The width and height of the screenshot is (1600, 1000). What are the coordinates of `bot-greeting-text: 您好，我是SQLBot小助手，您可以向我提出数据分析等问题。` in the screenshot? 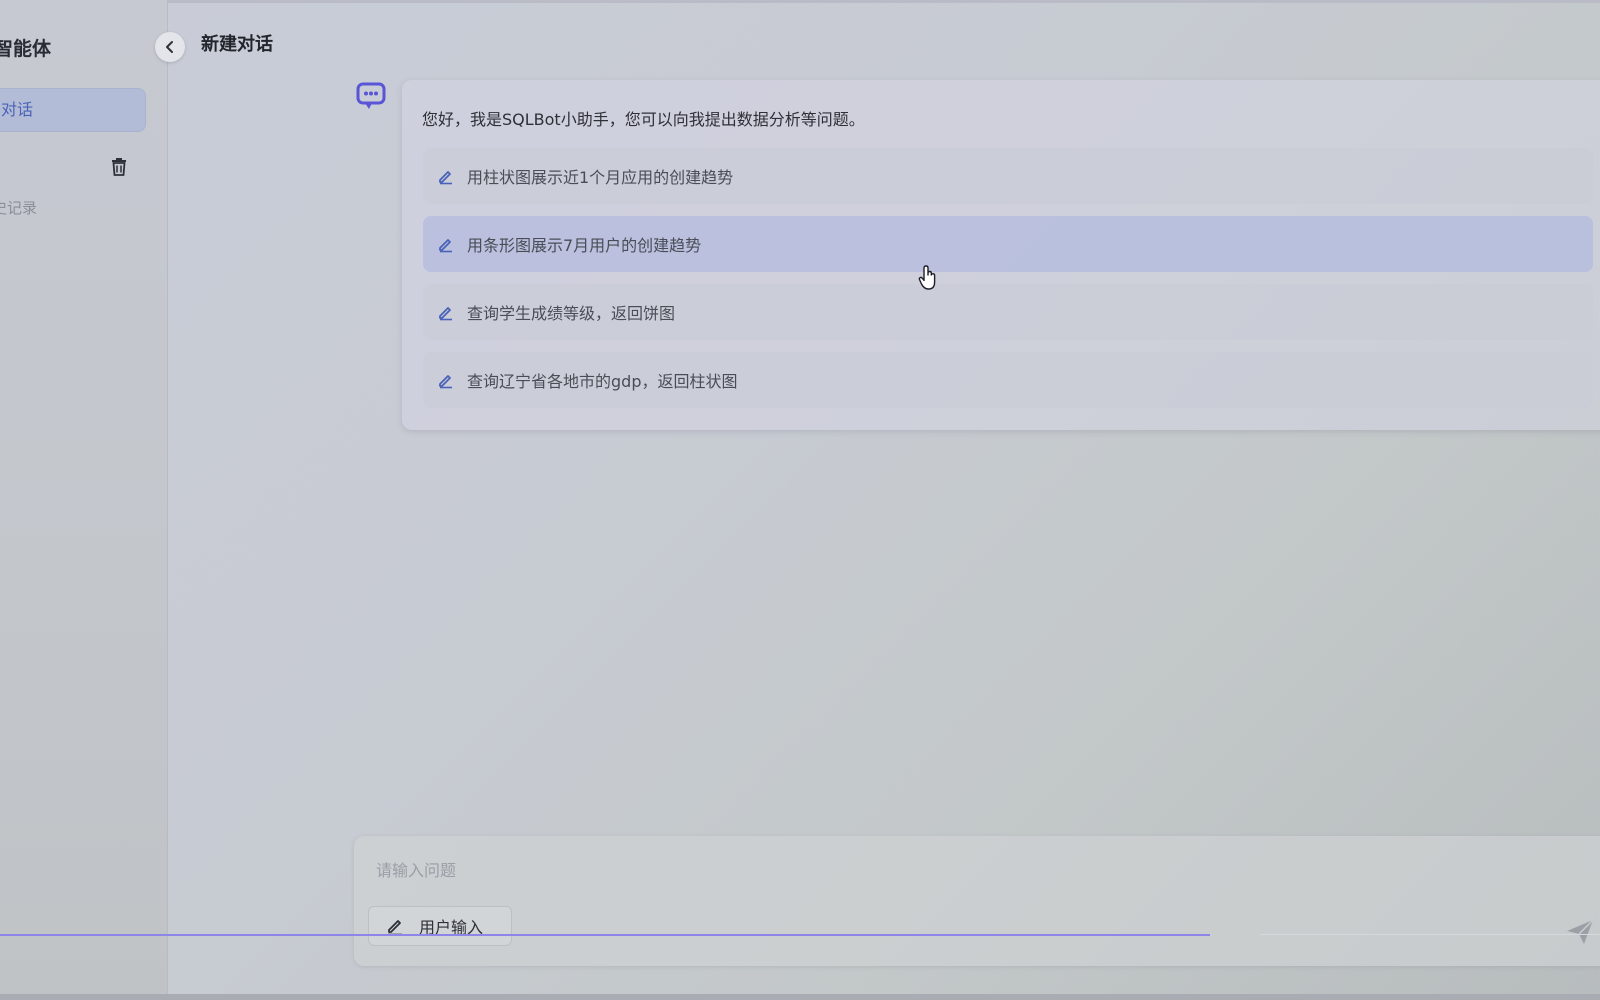 It's located at (643, 119).